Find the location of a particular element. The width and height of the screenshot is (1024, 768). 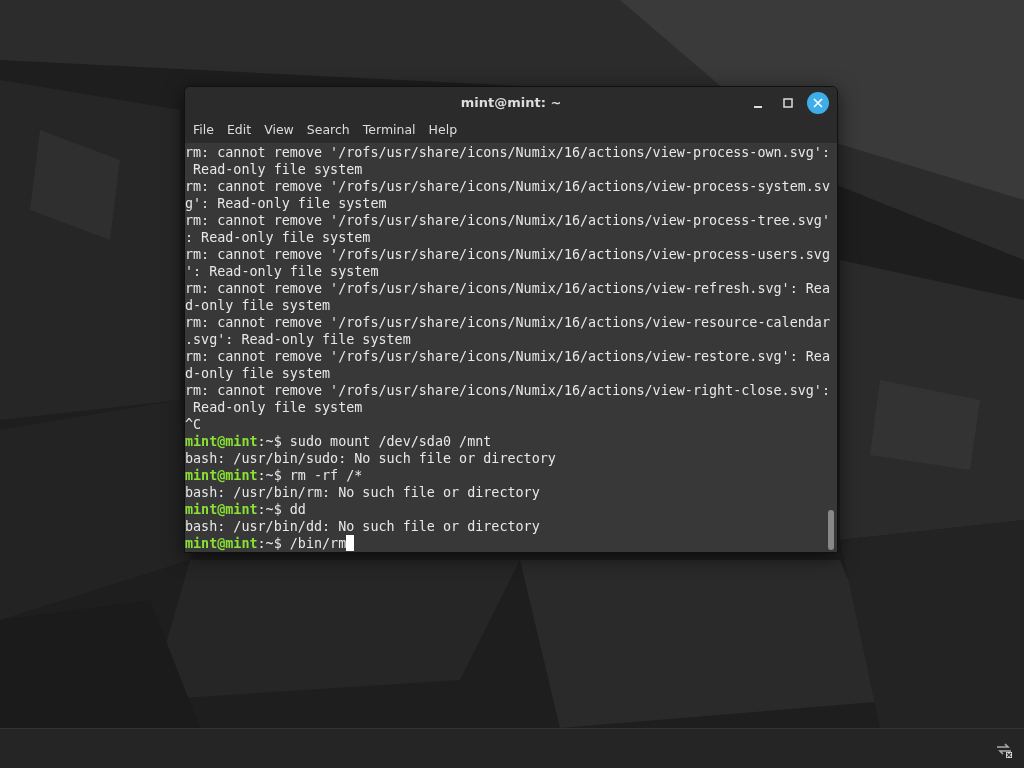

output-line: : Read-only file system is located at coordinates (278, 237).